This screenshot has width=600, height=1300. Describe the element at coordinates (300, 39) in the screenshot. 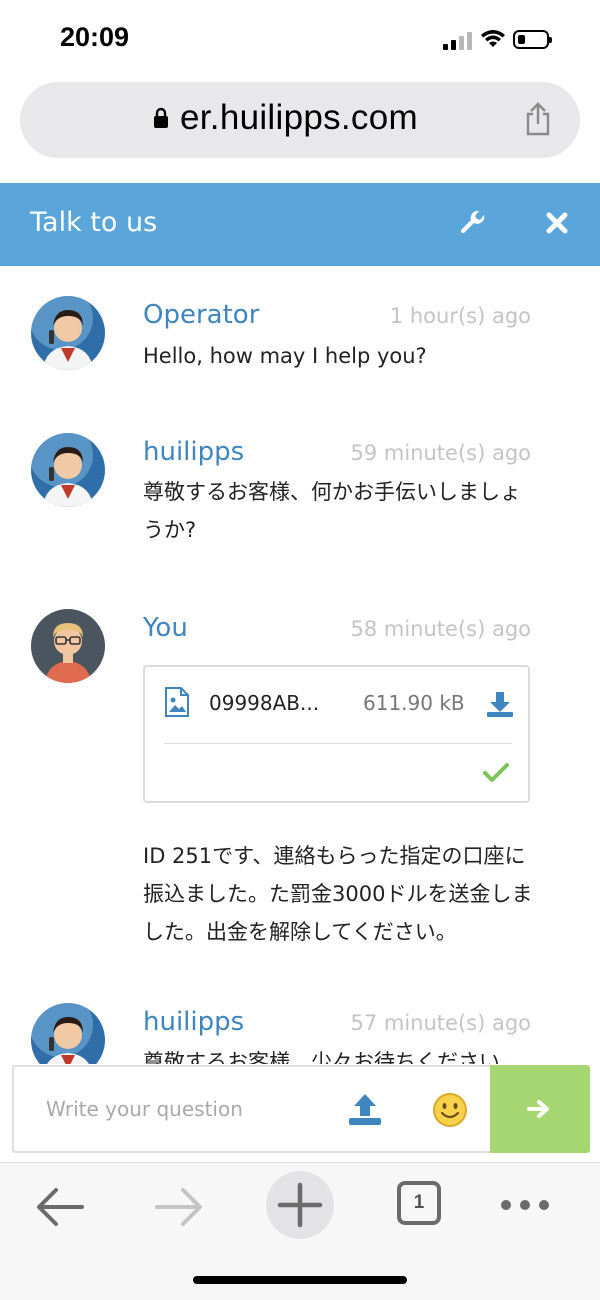

I see `status-bar: 20:09` at that location.